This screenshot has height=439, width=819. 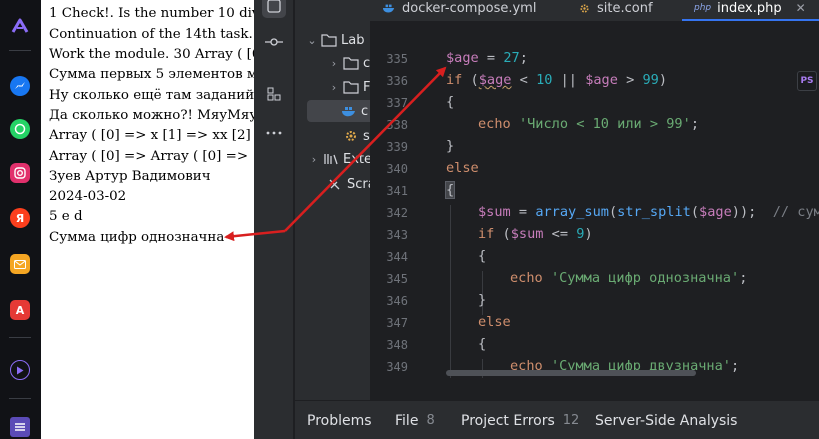 I want to click on line-number: 335, so click(x=397, y=59).